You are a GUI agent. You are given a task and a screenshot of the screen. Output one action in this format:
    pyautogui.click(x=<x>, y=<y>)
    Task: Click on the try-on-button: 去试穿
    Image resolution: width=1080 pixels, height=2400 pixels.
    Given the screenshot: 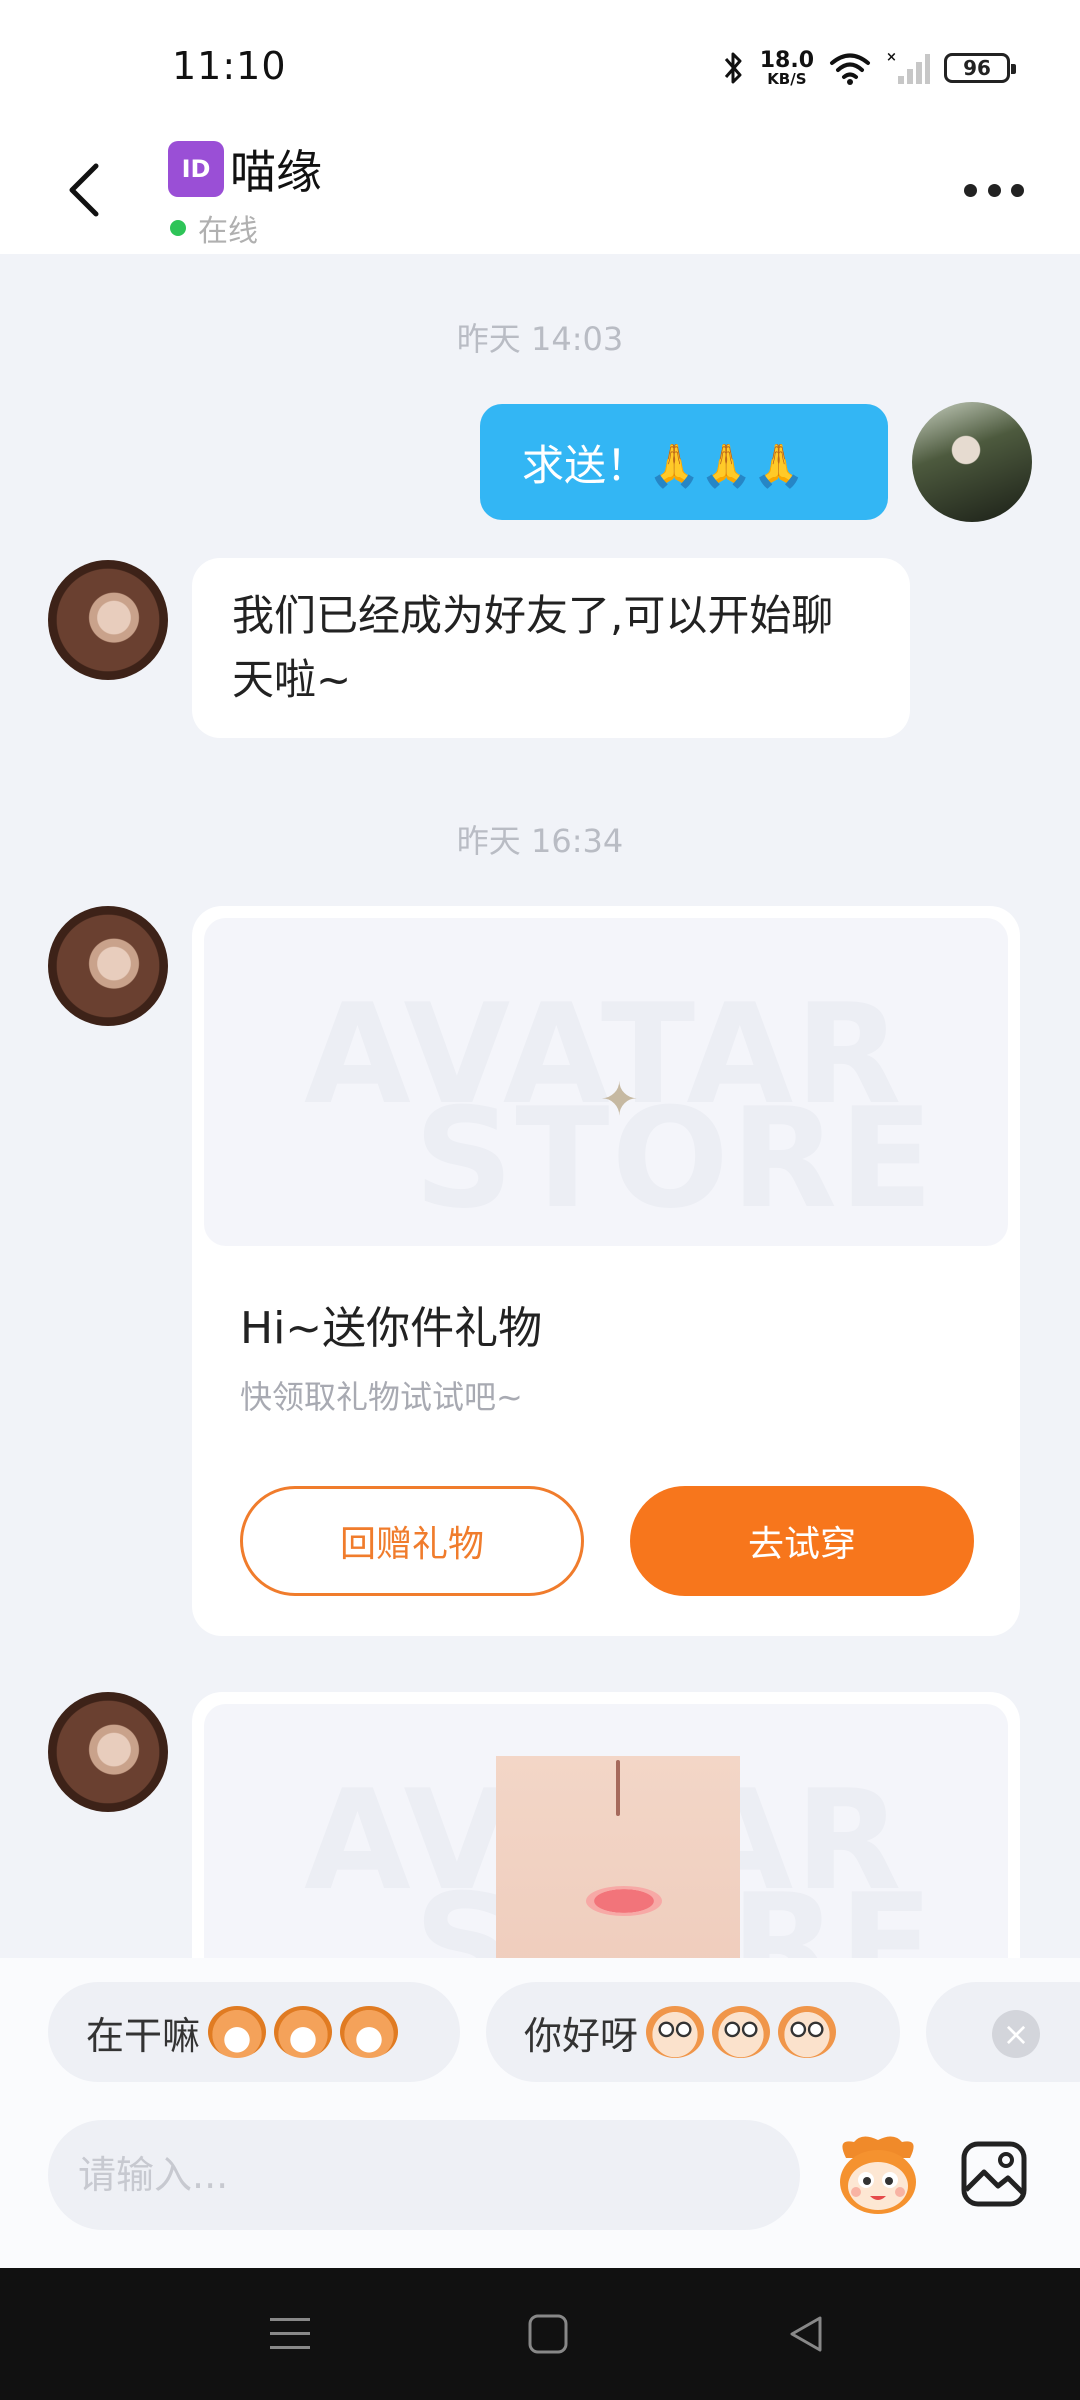 What is the action you would take?
    pyautogui.click(x=802, y=1541)
    